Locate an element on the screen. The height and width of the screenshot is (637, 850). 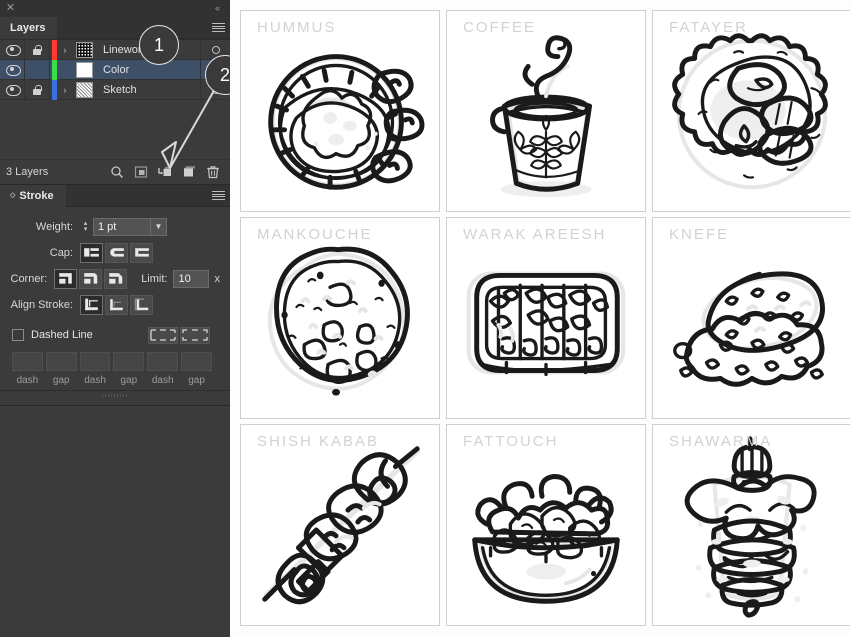
collapse-panel-icon: « is located at coordinates (217, 8).